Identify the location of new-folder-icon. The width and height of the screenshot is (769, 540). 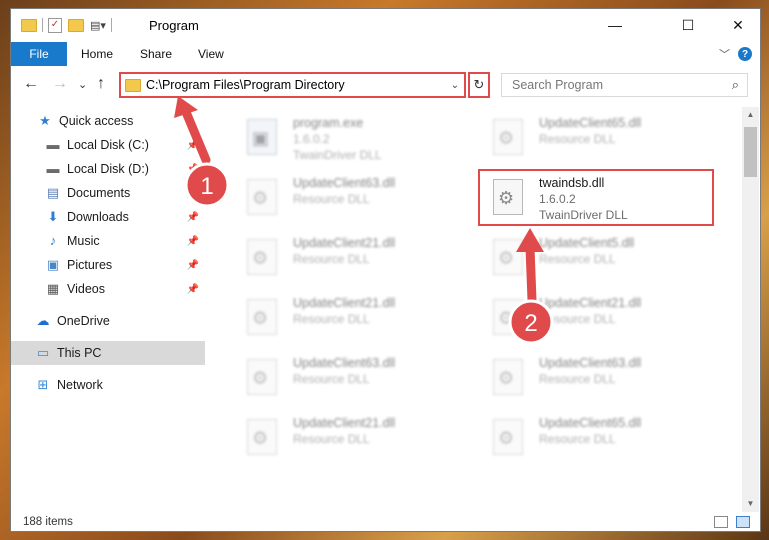
(76, 25).